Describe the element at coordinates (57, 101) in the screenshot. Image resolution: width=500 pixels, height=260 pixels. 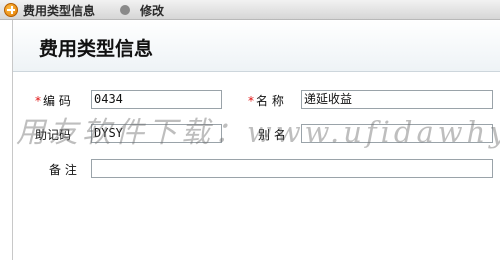
I see `code-label-text: 编 码` at that location.